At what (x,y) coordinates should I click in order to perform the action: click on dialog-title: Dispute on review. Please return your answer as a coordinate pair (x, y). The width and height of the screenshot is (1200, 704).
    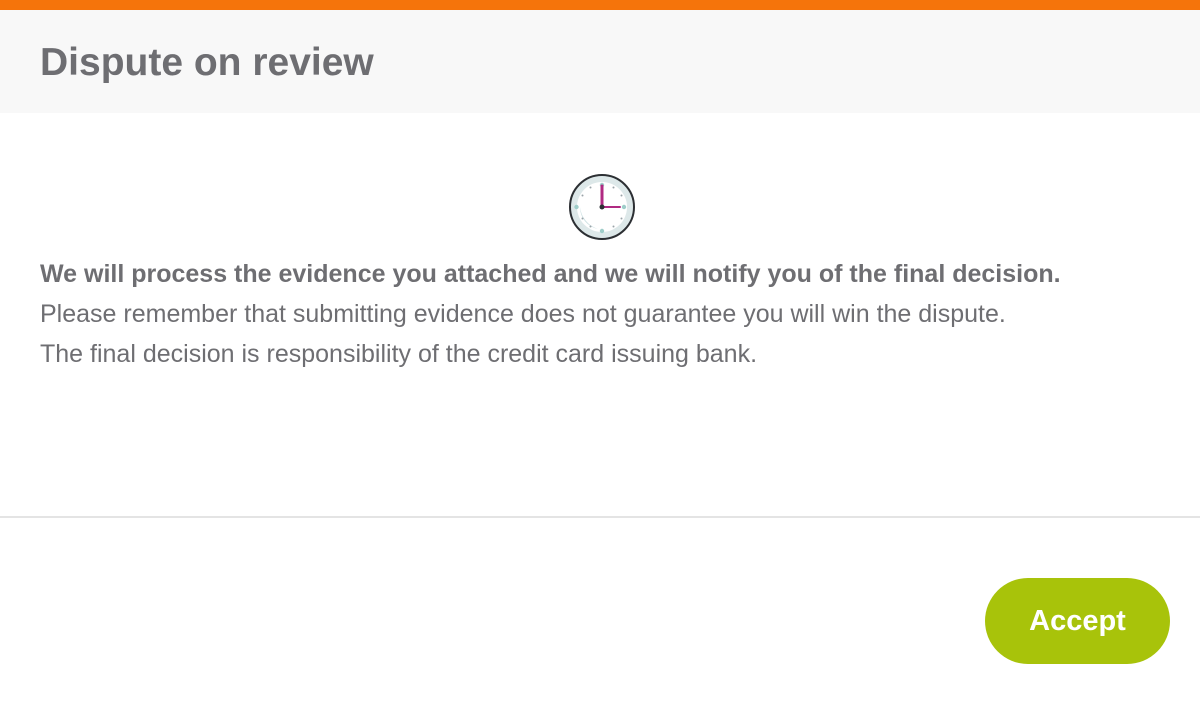
    Looking at the image, I should click on (207, 62).